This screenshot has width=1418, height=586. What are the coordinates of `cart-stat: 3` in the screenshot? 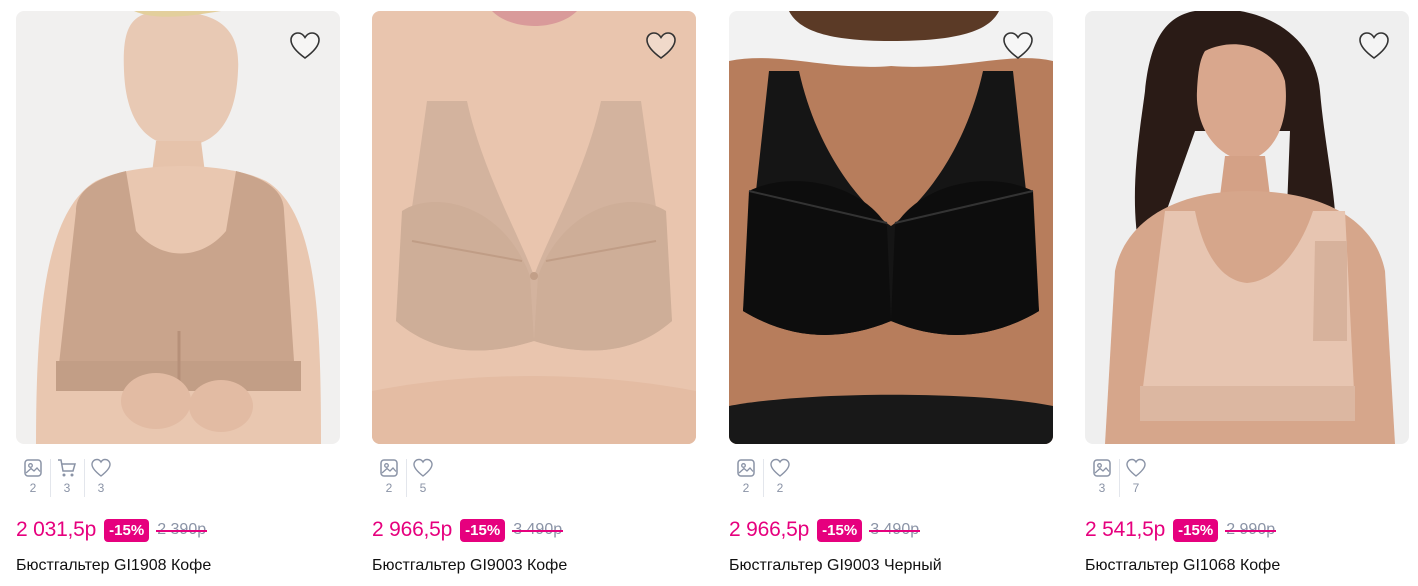 It's located at (67, 478).